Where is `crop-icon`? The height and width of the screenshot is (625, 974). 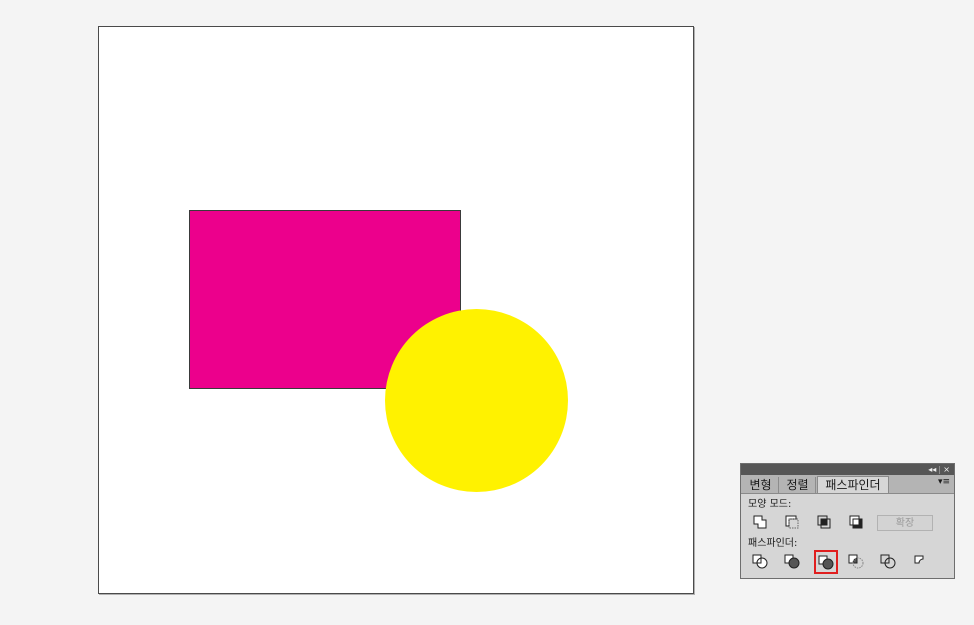 crop-icon is located at coordinates (856, 561).